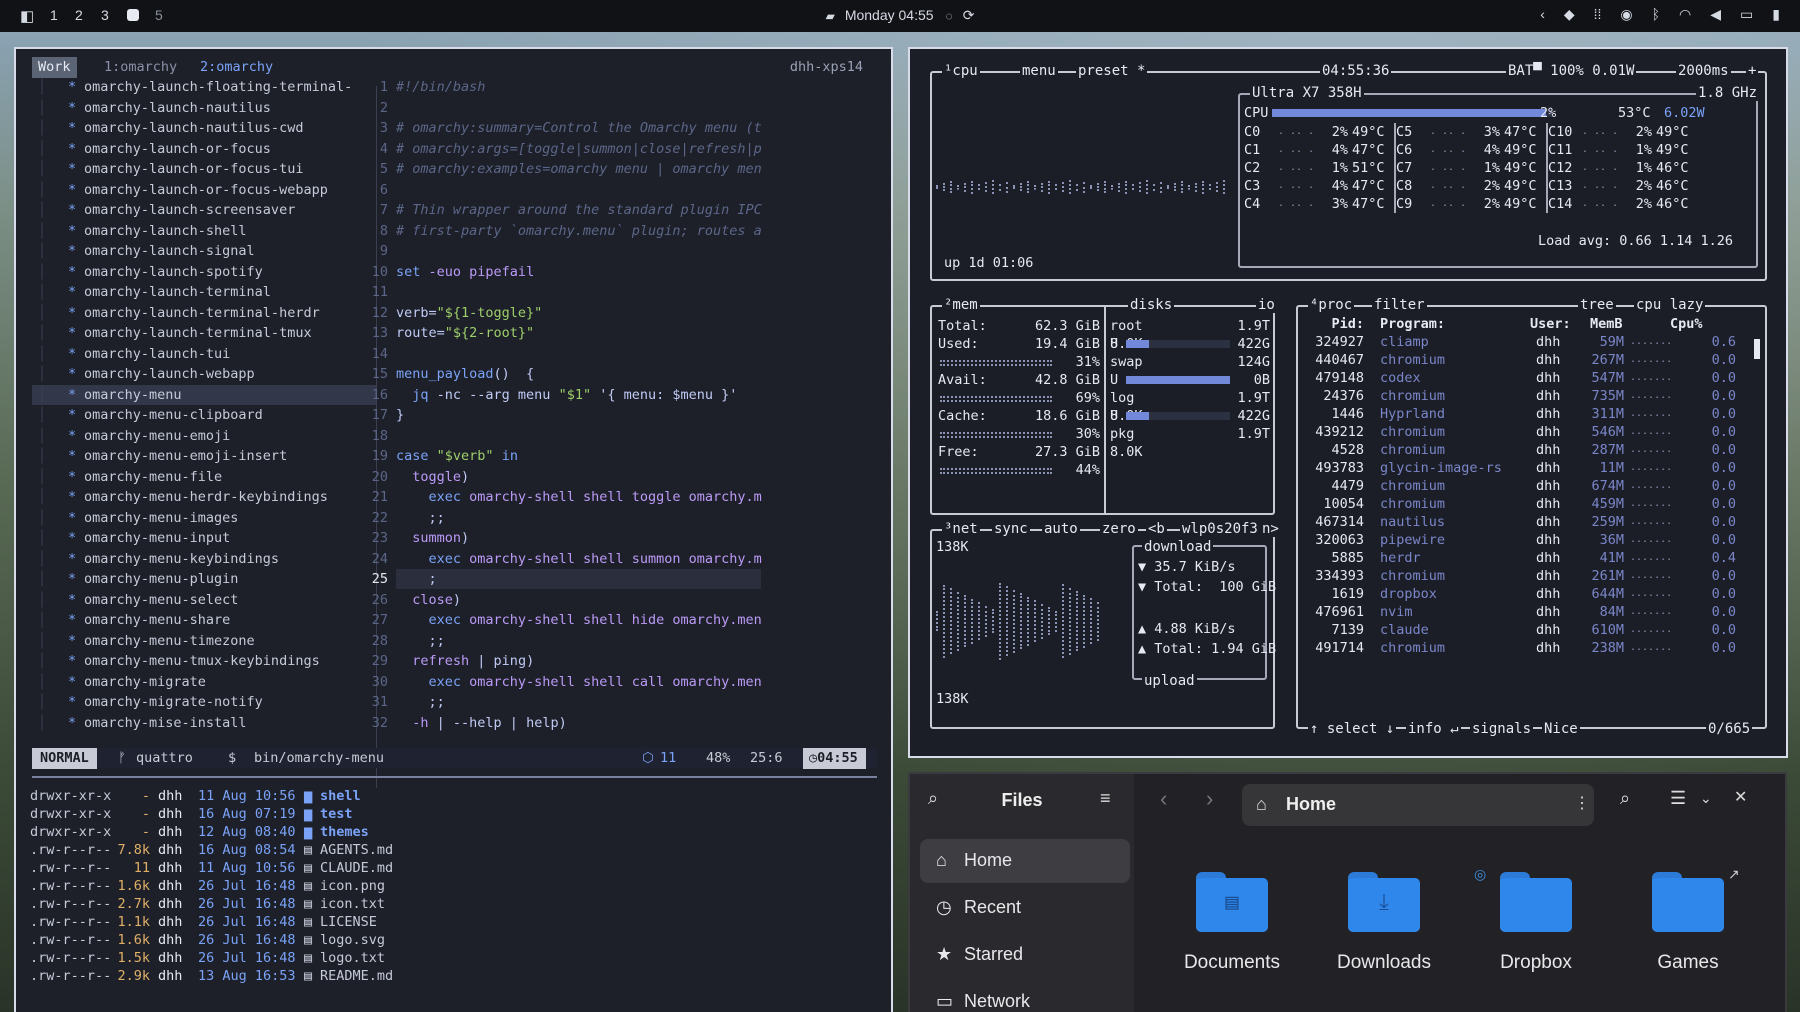 The width and height of the screenshot is (1800, 1012). I want to click on proc-signals: signals, so click(1502, 729).